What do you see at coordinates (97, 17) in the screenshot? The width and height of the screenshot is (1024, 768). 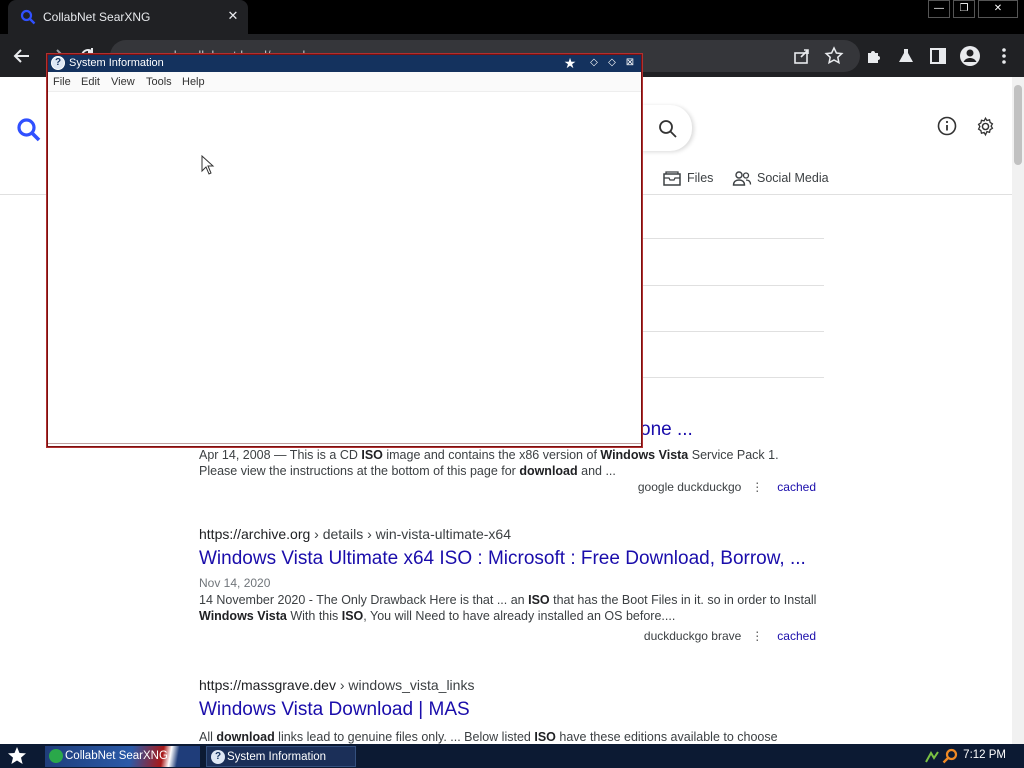 I see `tab-title: CollabNet SearXNG` at bounding box center [97, 17].